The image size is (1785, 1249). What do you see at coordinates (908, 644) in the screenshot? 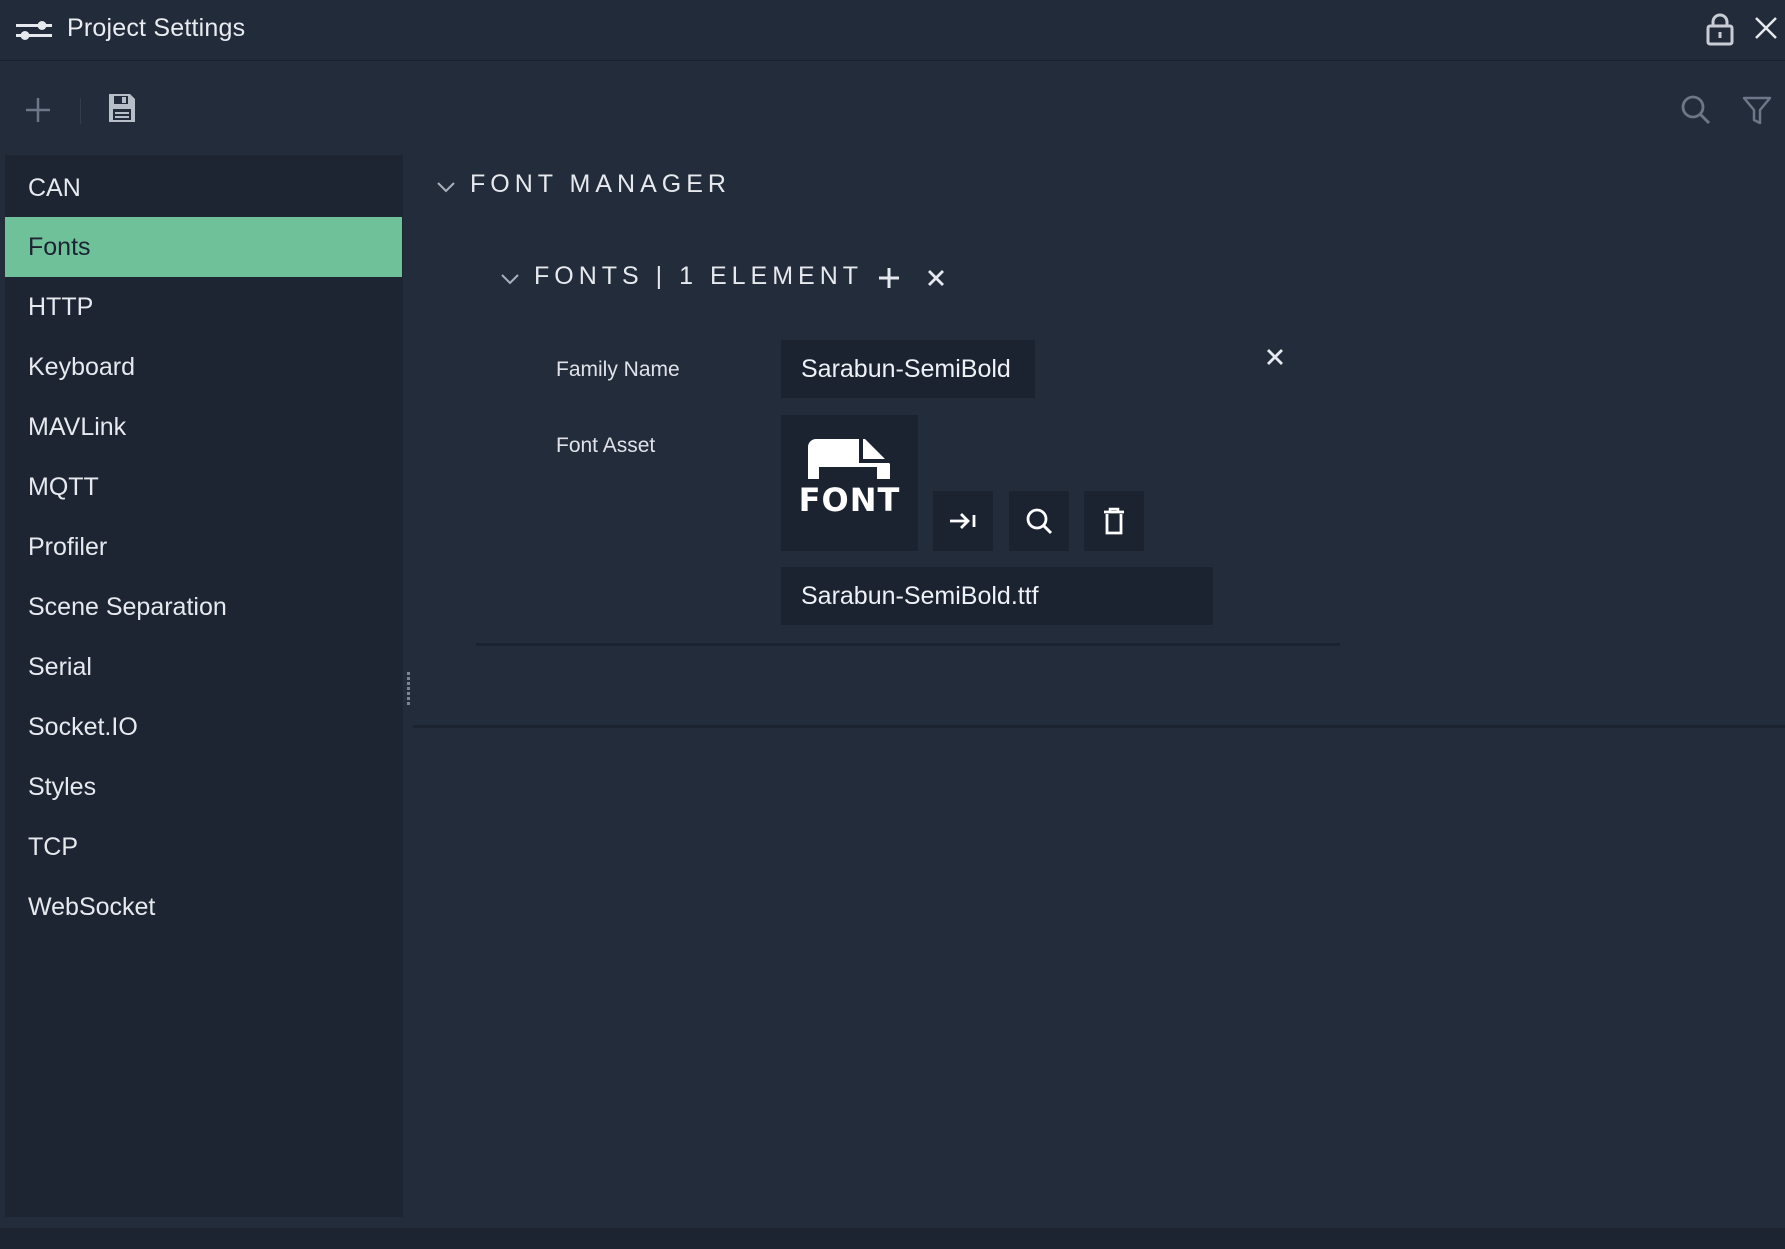
I see `element-divider` at bounding box center [908, 644].